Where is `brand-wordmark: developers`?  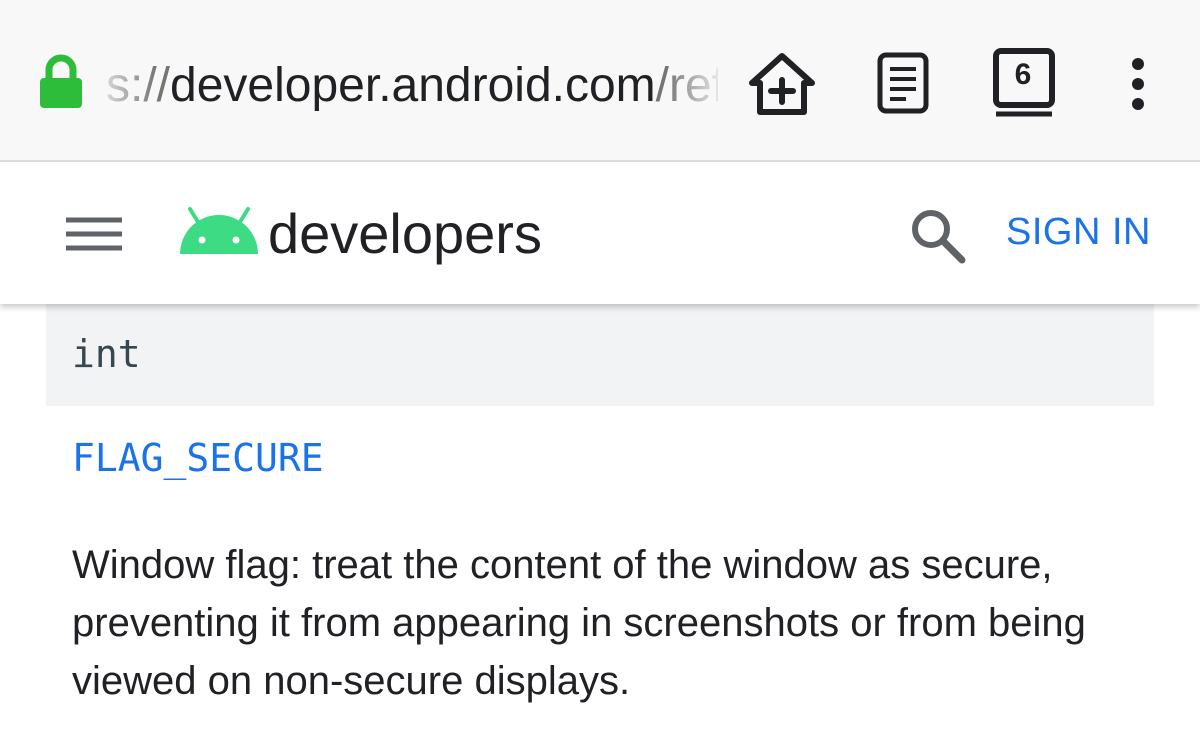
brand-wordmark: developers is located at coordinates (405, 234).